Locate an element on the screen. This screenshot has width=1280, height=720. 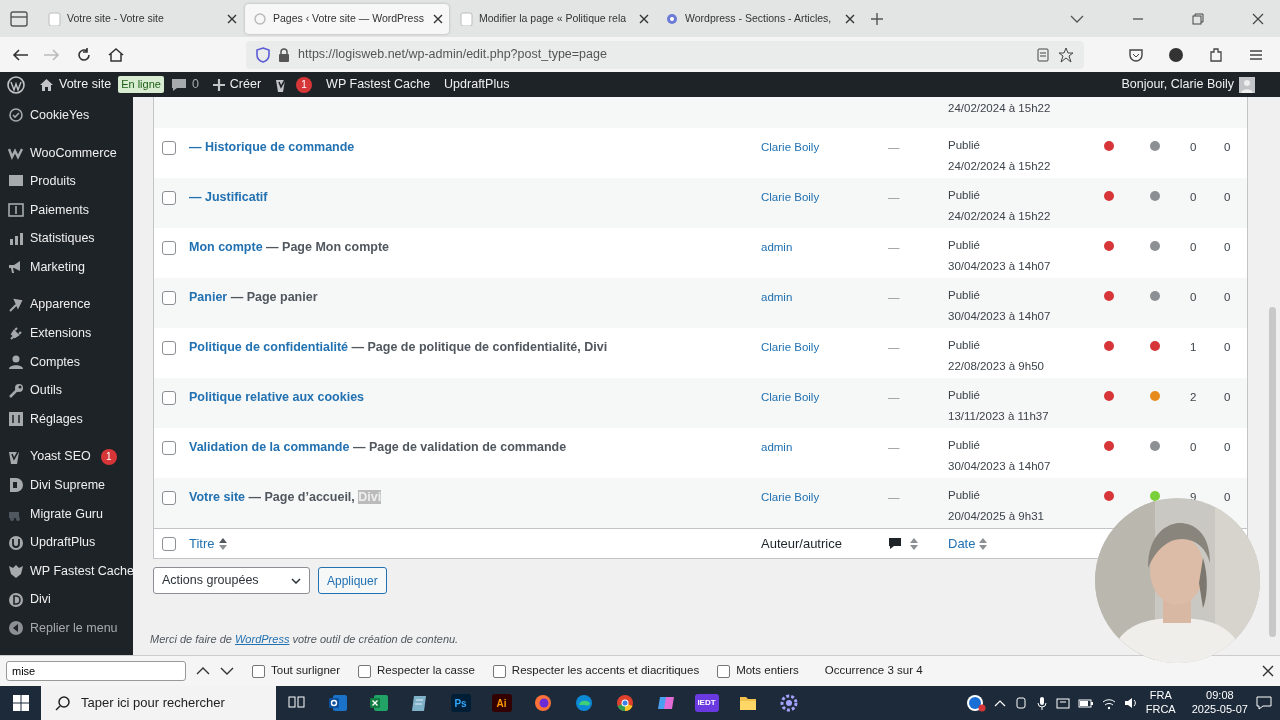
page-title-link: Politique de confidentialité is located at coordinates (269, 347).